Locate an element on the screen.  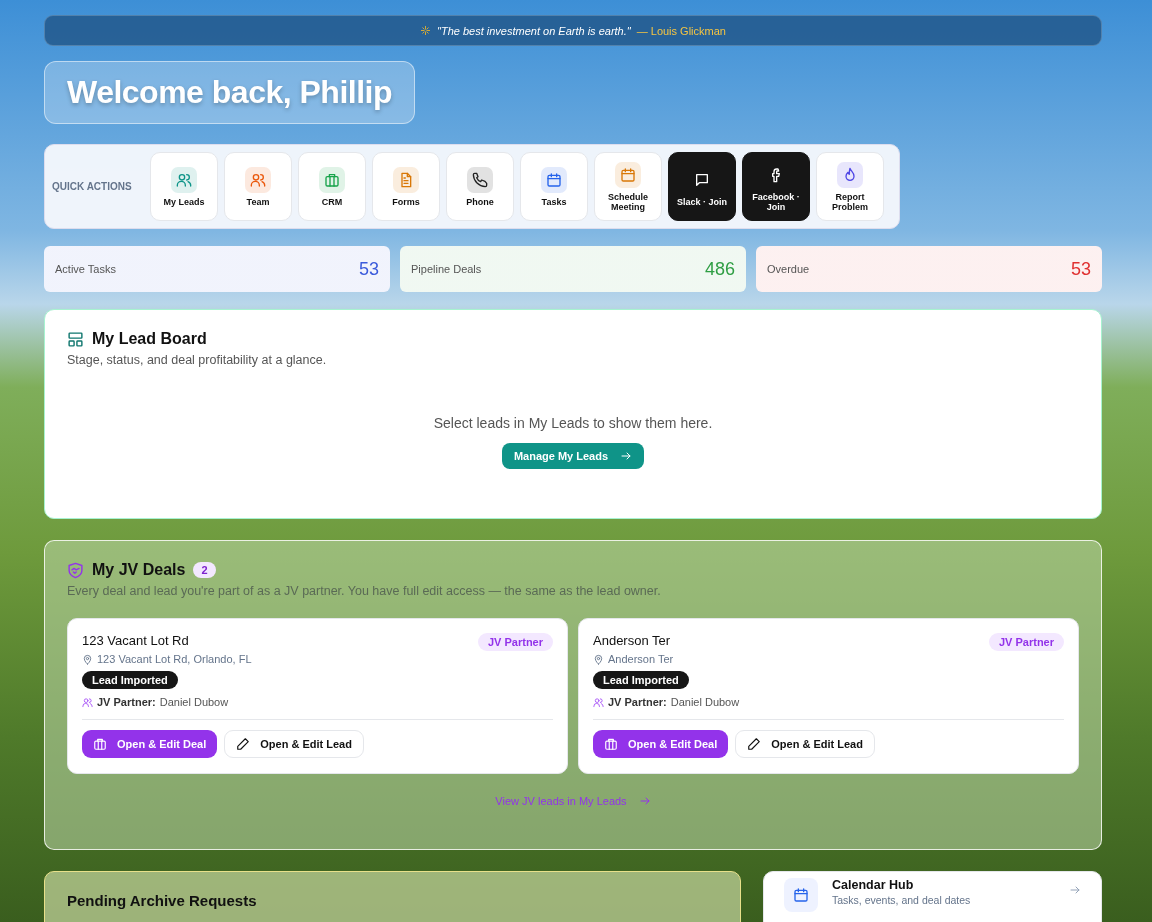
document-icon is located at coordinates (406, 179).